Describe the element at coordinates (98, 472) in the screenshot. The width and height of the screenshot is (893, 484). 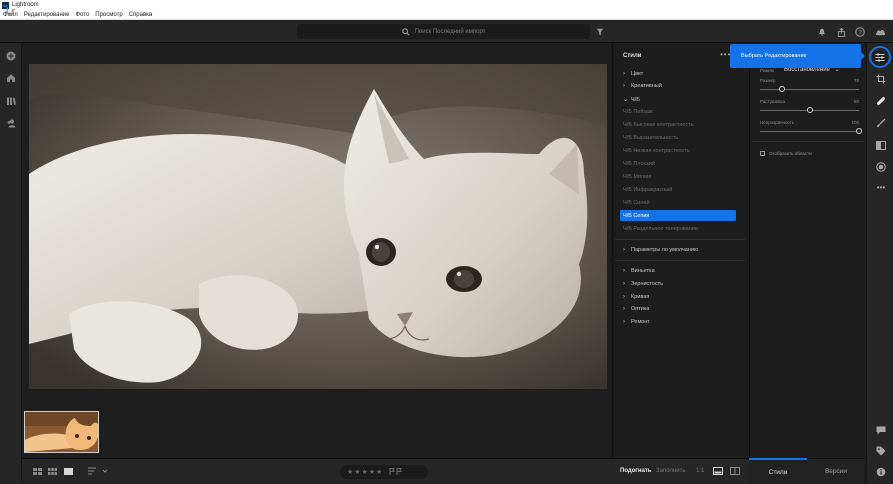
I see `sort-icon` at that location.